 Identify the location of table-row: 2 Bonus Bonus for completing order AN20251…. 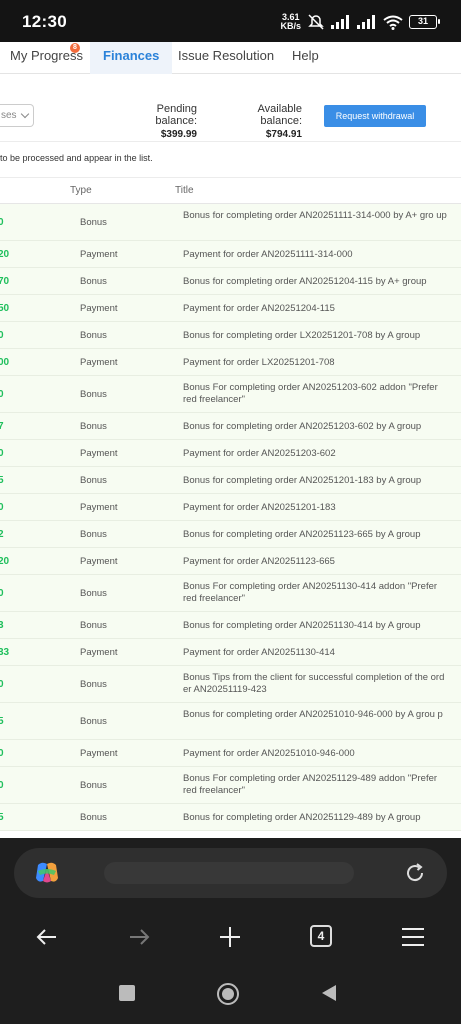
(230, 534).